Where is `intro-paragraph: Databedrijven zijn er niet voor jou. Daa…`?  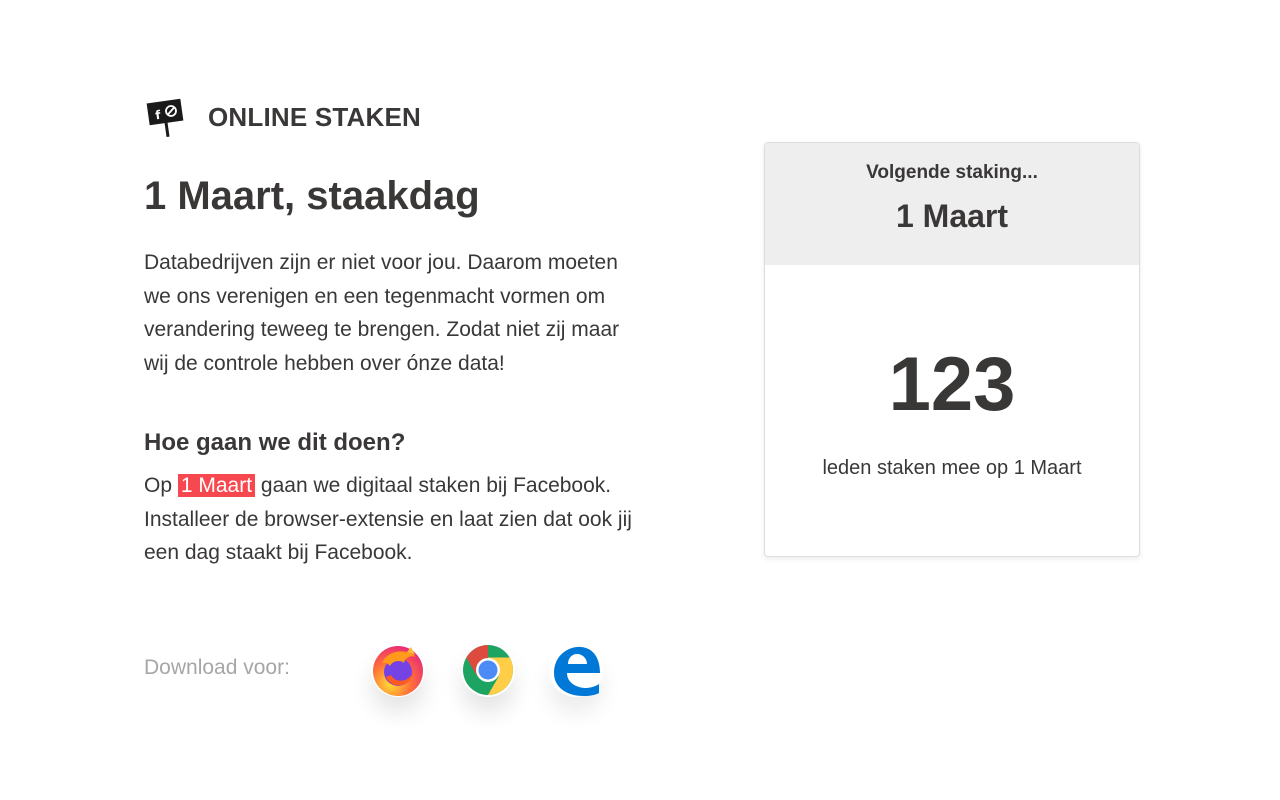 intro-paragraph: Databedrijven zijn er niet voor jou. Daa… is located at coordinates (382, 313).